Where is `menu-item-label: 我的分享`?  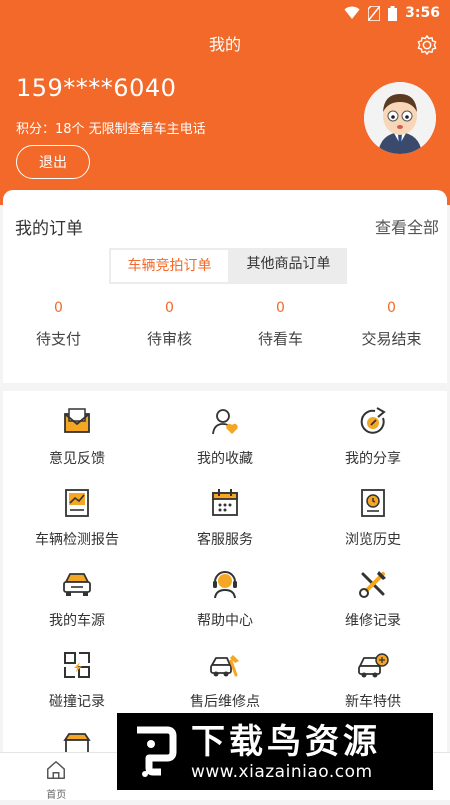 menu-item-label: 我的分享 is located at coordinates (373, 459).